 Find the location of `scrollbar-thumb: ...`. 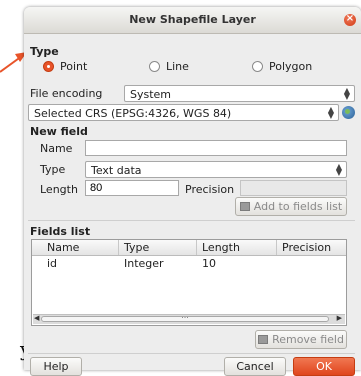

scrollbar-thumb: ... is located at coordinates (185, 316).